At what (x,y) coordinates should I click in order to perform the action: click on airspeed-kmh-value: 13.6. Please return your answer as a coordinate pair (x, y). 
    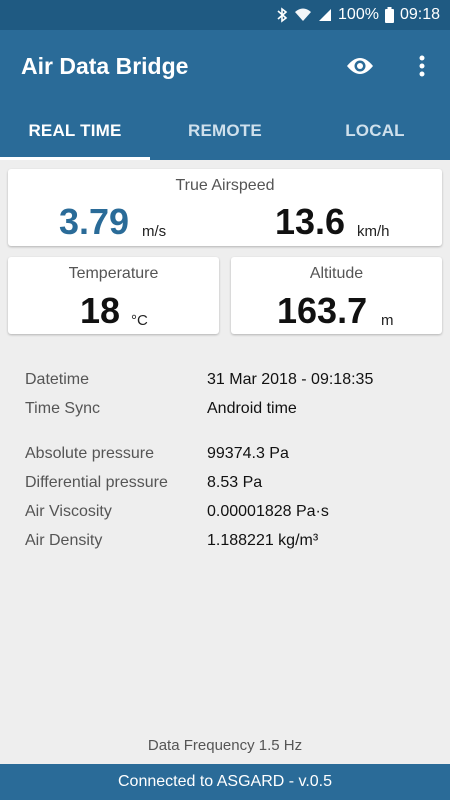
    Looking at the image, I should click on (310, 221).